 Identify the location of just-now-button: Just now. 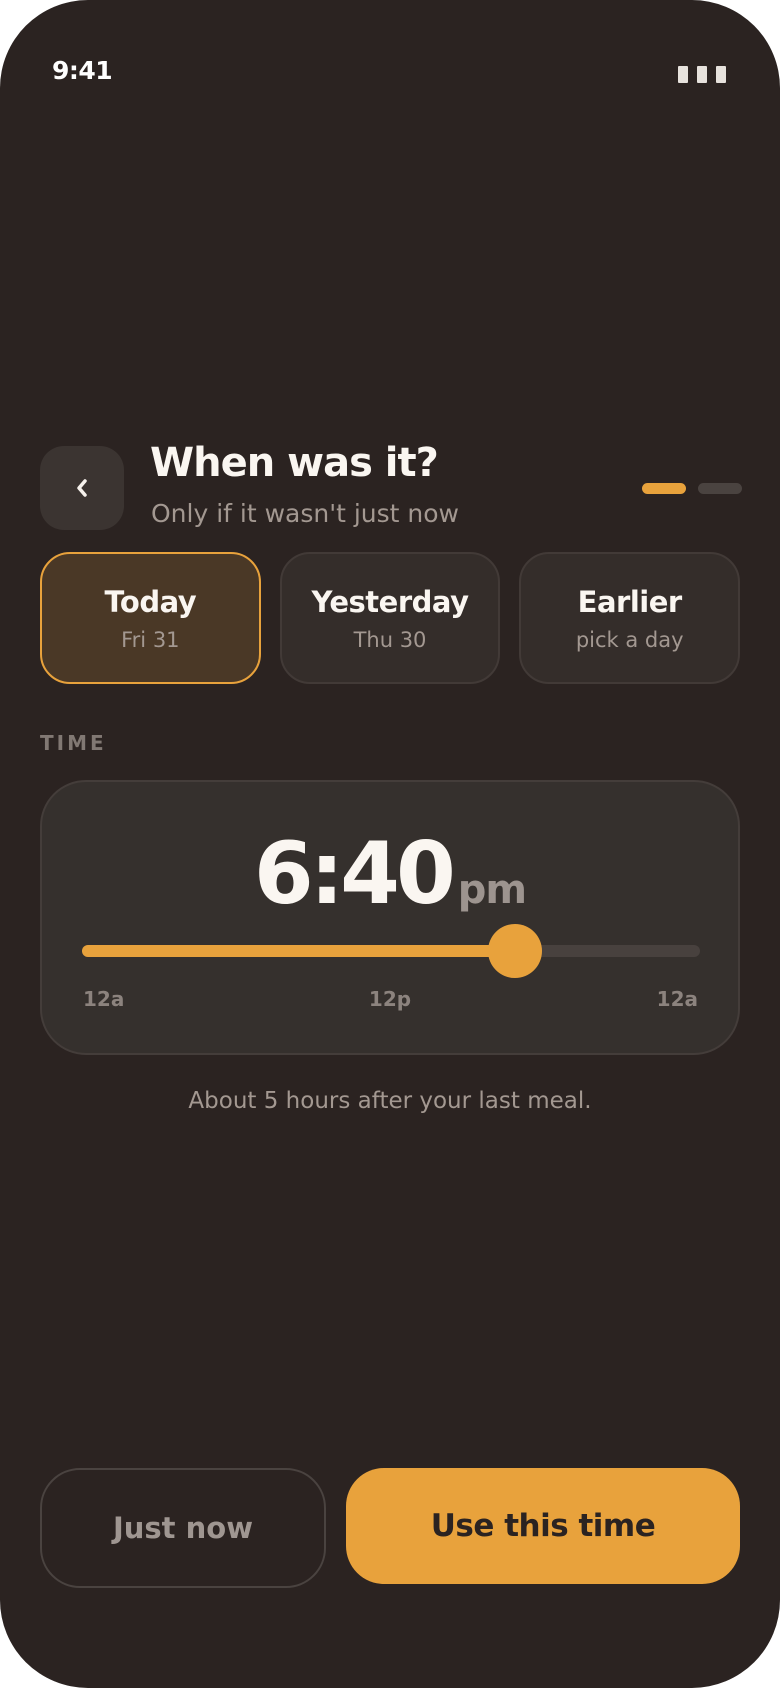
(183, 1528).